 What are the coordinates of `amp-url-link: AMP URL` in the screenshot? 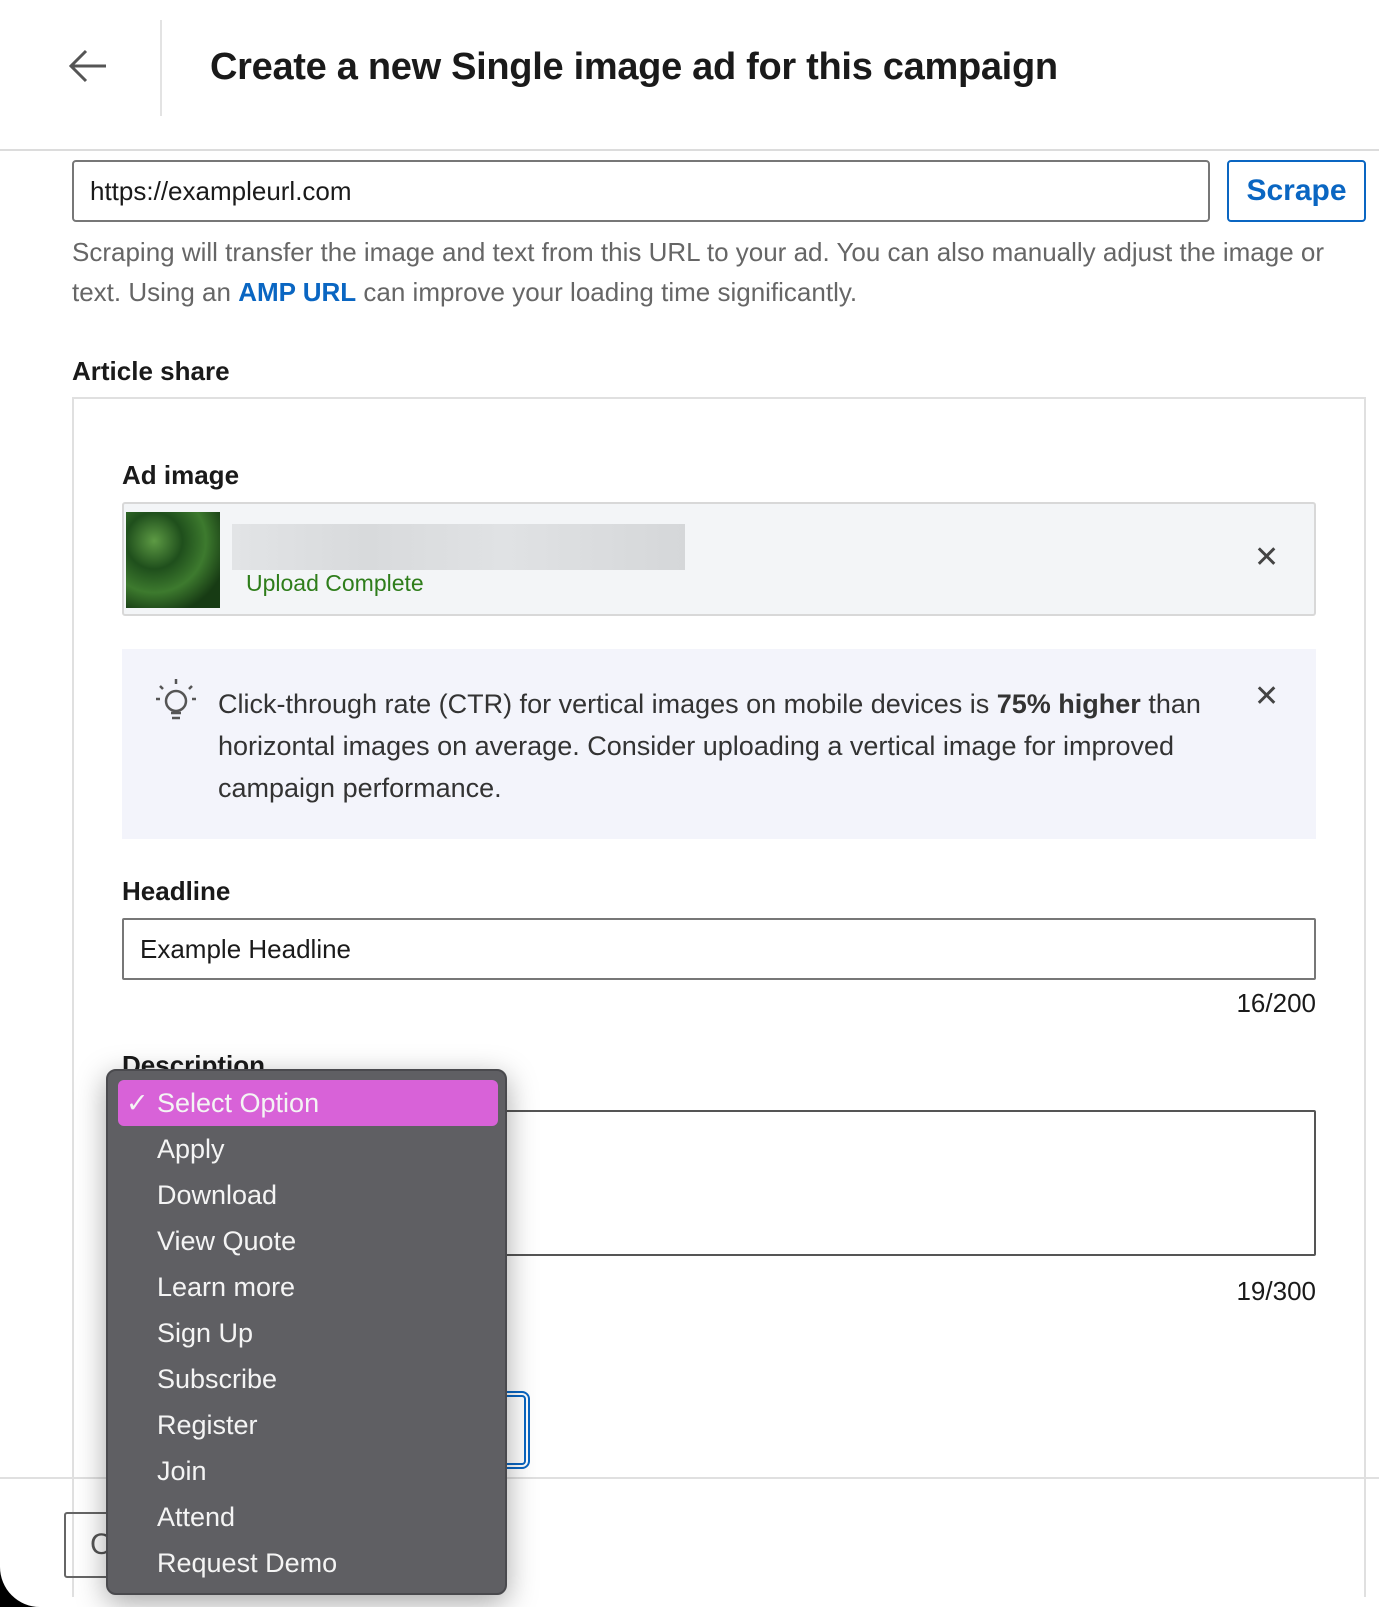 It's located at (297, 292).